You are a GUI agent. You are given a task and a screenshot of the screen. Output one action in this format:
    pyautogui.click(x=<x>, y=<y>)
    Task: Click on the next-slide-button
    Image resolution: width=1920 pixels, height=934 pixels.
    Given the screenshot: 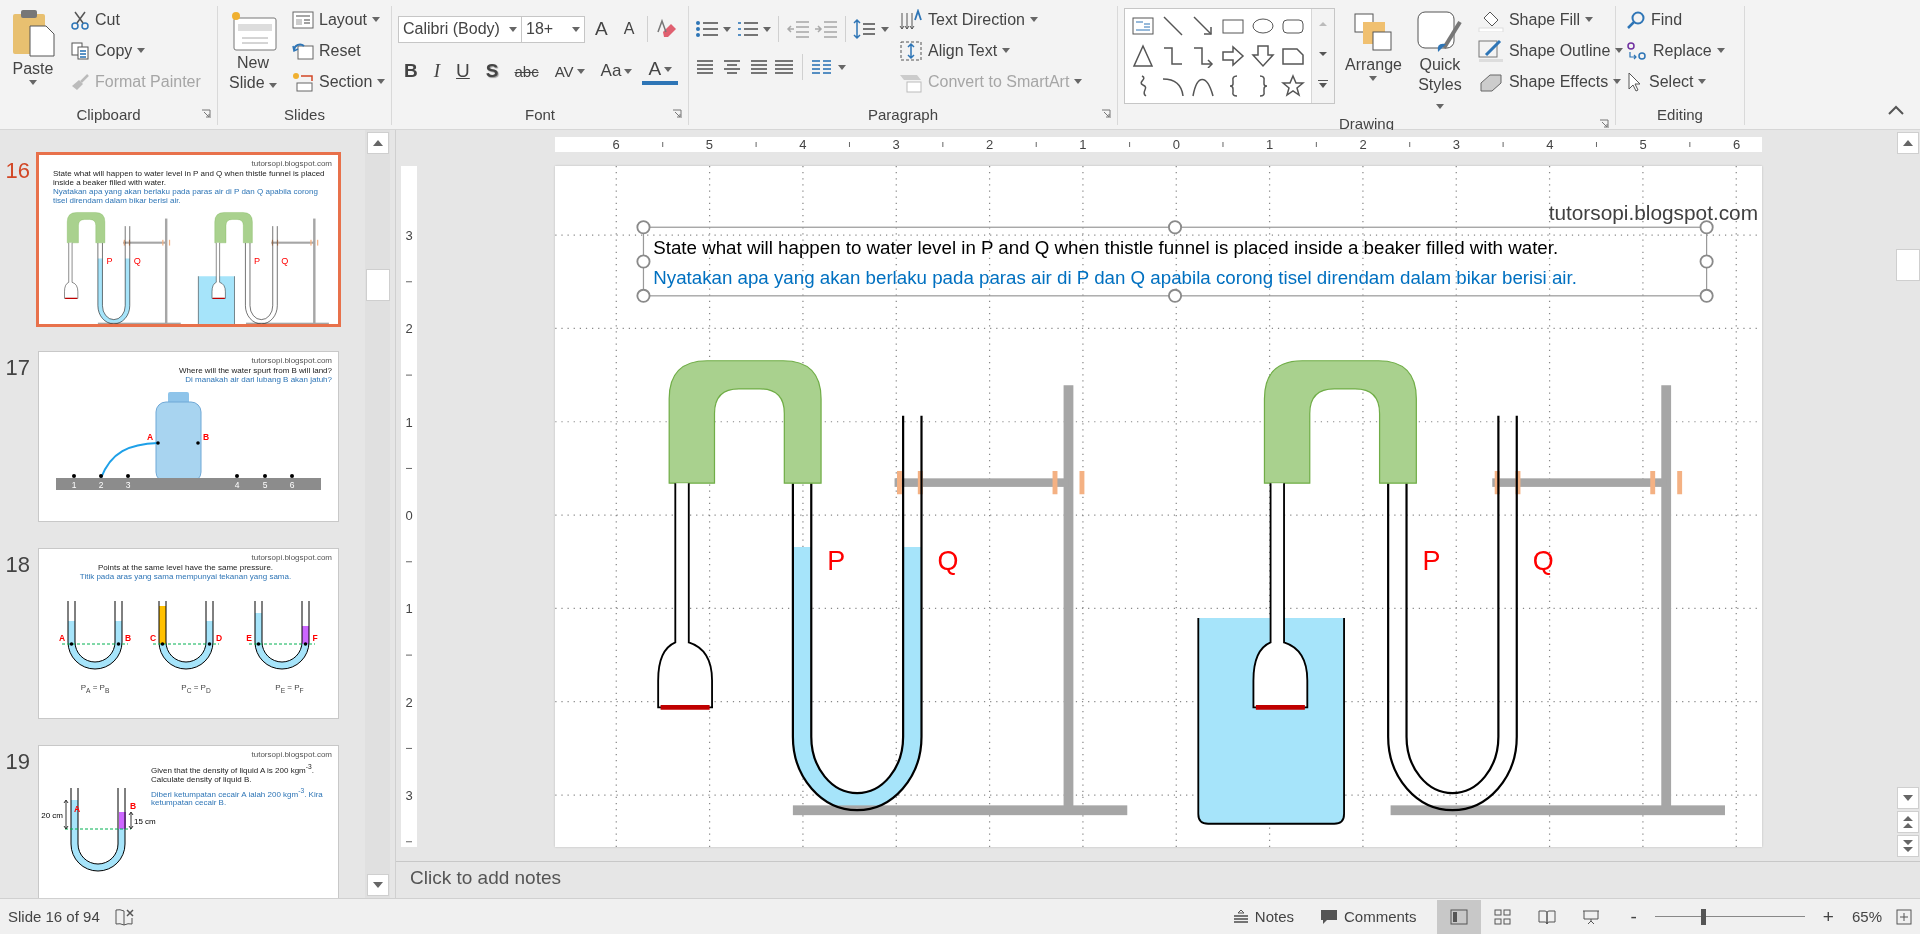 What is the action you would take?
    pyautogui.click(x=1907, y=846)
    